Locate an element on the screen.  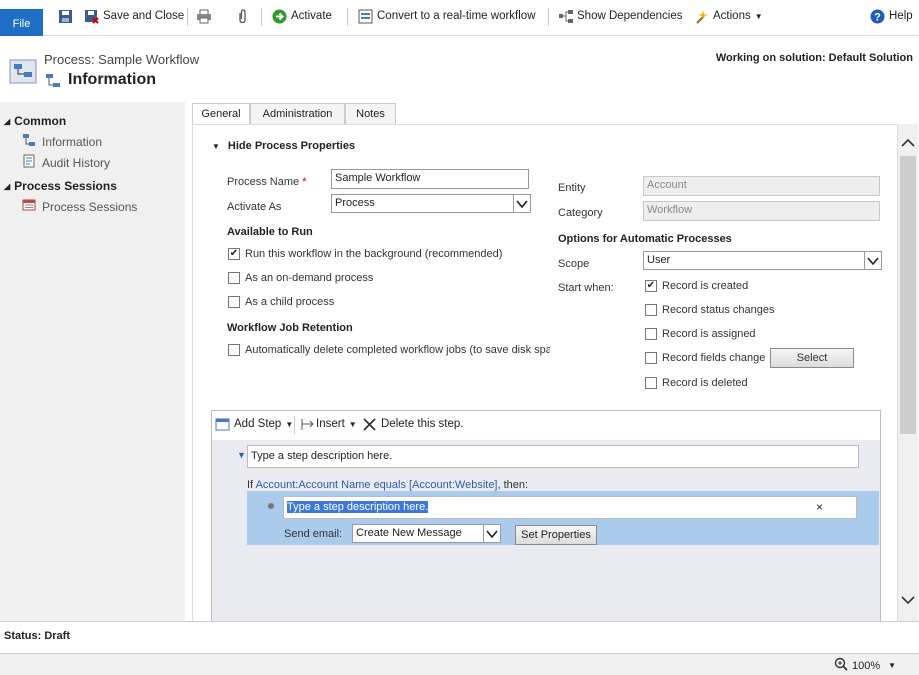
insert-icon is located at coordinates (307, 424).